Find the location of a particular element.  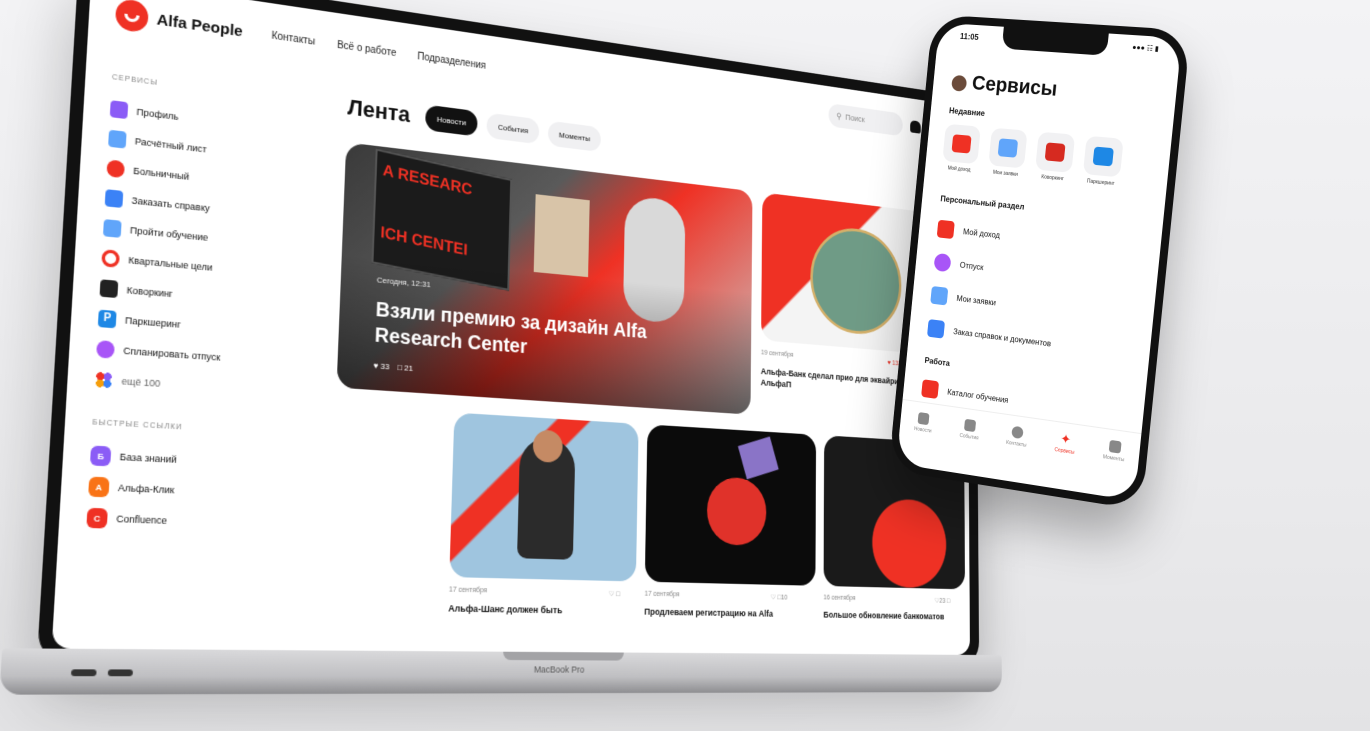

phone-title: Сервисы is located at coordinates (1004, 86).